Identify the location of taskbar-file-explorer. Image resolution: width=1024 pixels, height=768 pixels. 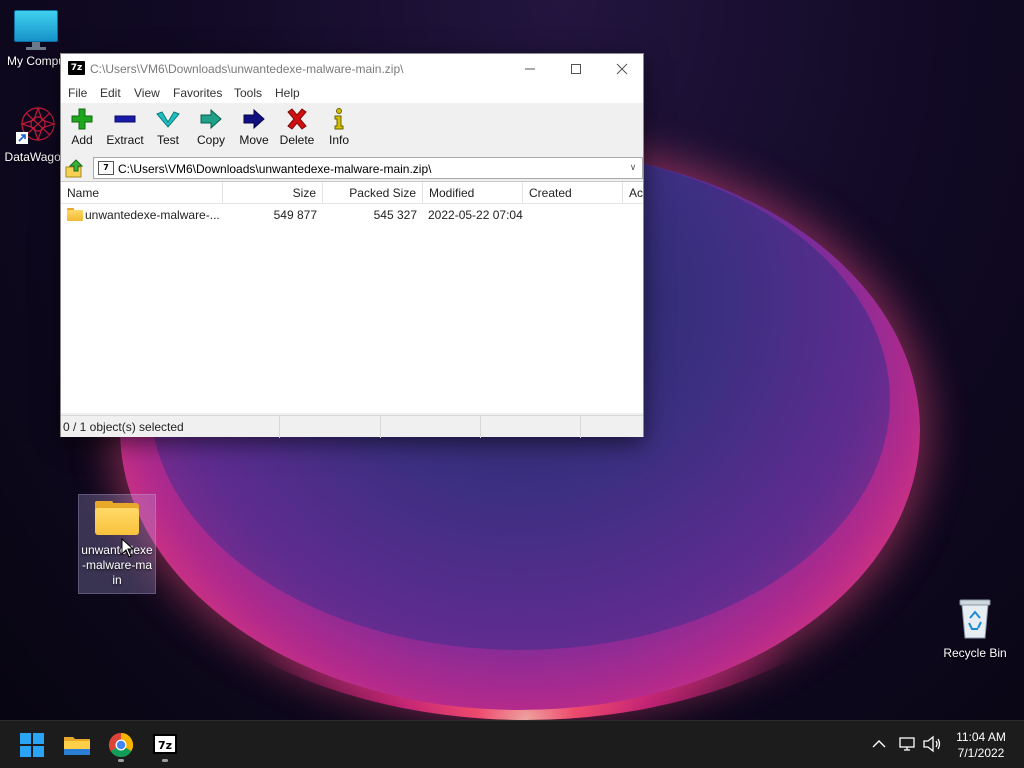
(77, 745).